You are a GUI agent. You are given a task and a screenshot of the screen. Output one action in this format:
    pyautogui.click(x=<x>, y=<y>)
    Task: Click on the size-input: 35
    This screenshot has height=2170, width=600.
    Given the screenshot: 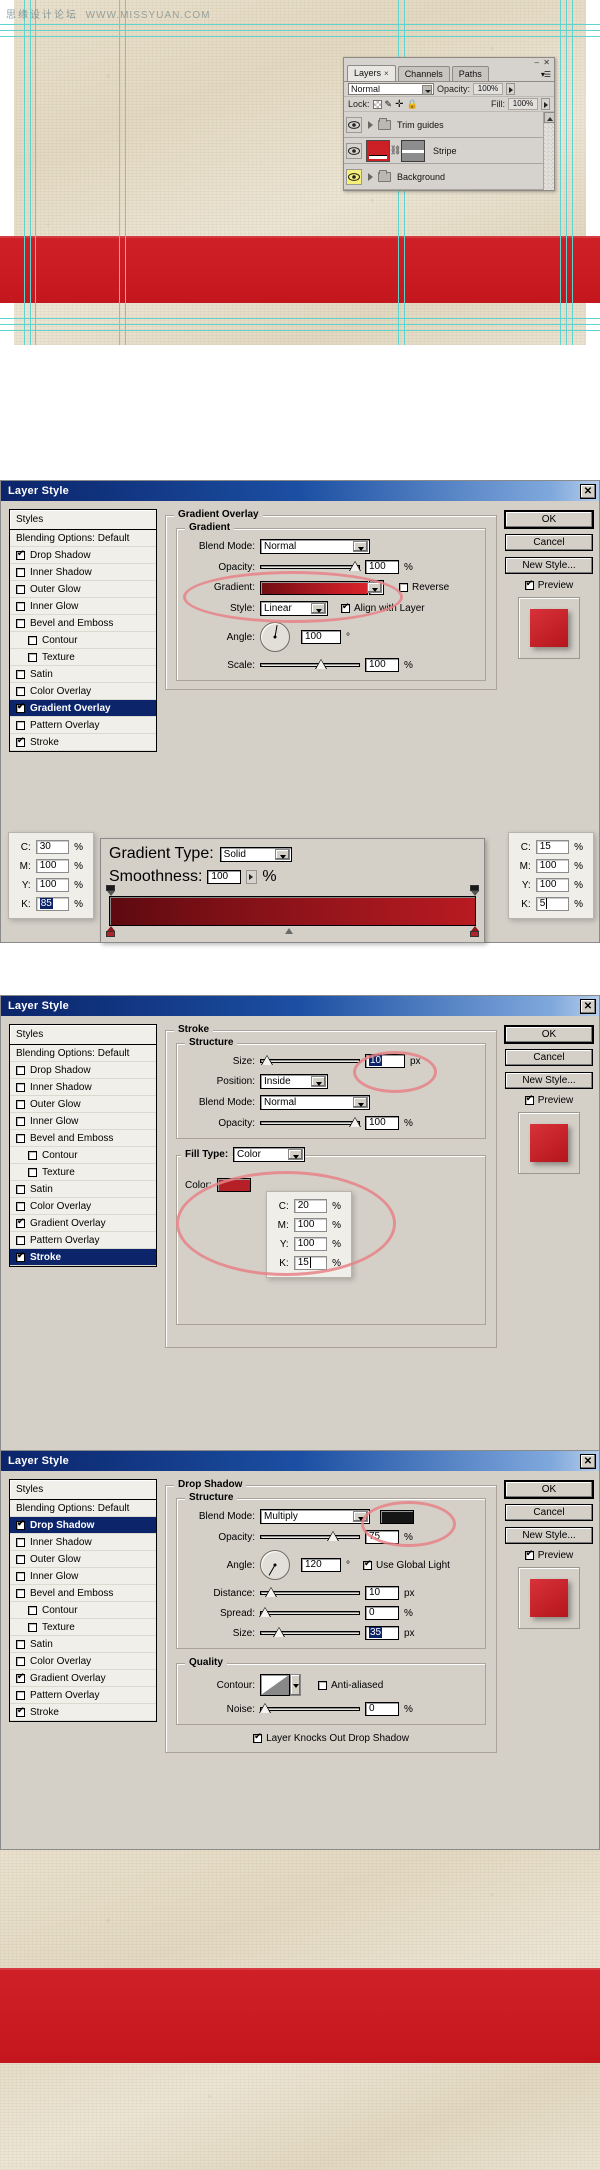 What is the action you would take?
    pyautogui.click(x=382, y=1633)
    